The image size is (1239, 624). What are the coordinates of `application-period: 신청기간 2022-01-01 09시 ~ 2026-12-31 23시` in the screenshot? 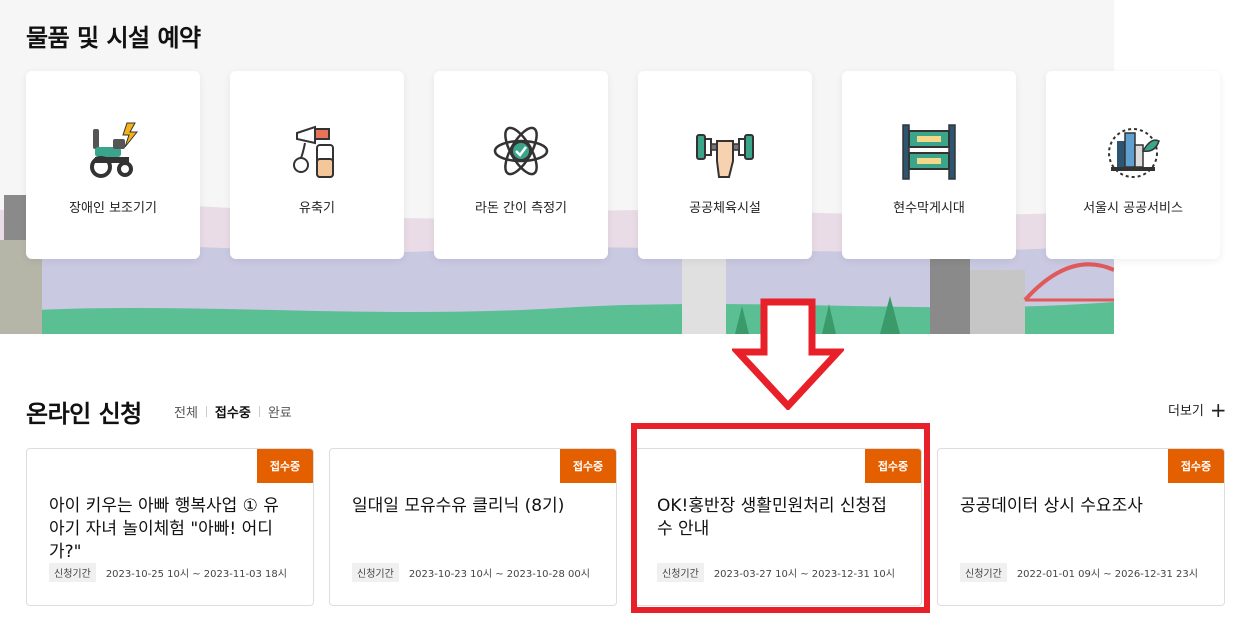 It's located at (1079, 572).